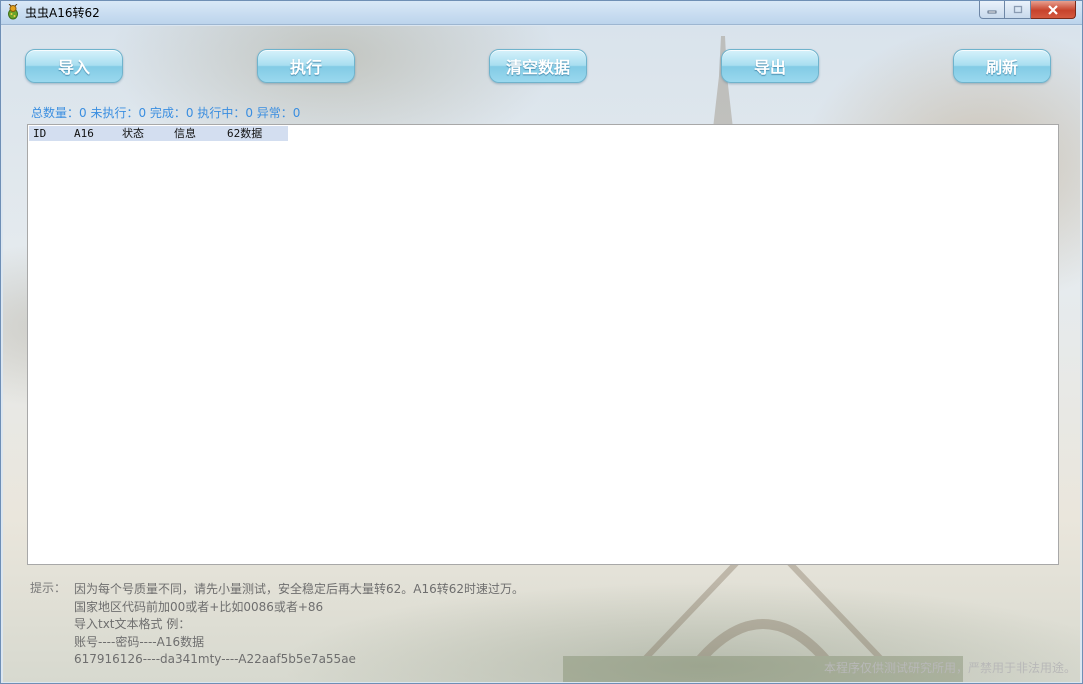 The width and height of the screenshot is (1083, 684). What do you see at coordinates (49, 133) in the screenshot?
I see `column-header-id: ID` at bounding box center [49, 133].